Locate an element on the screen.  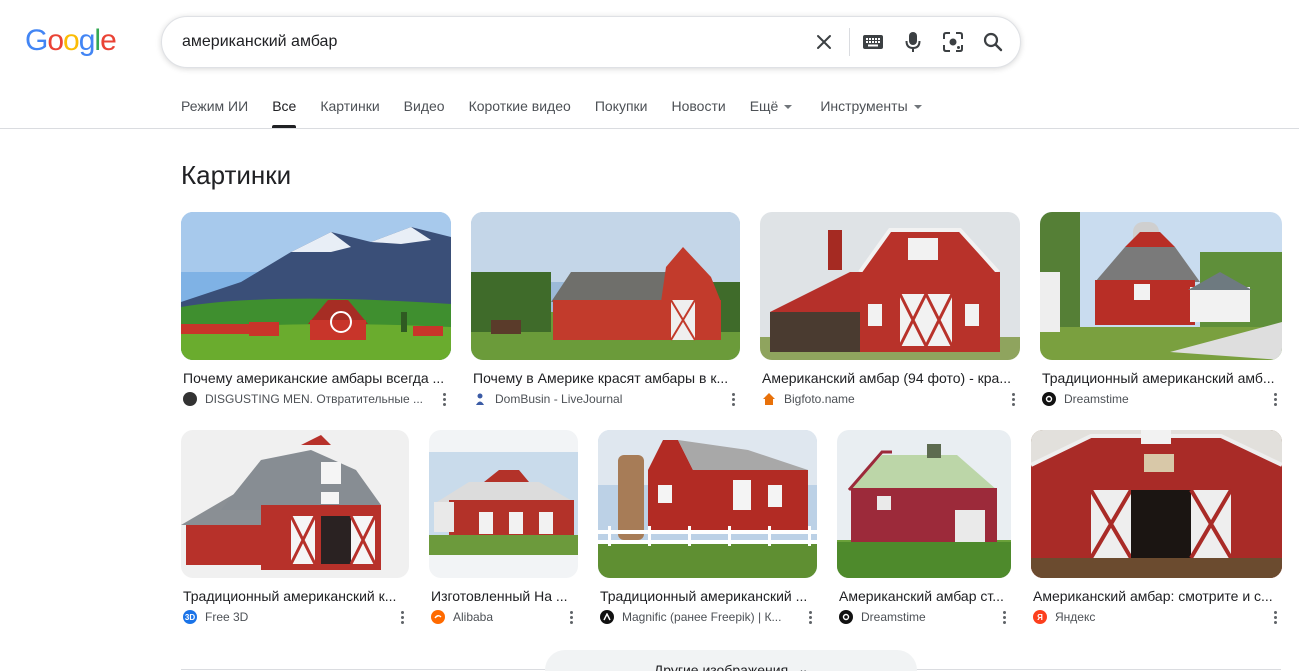
more-images-label: Другие изображения is located at coordinates (721, 666).